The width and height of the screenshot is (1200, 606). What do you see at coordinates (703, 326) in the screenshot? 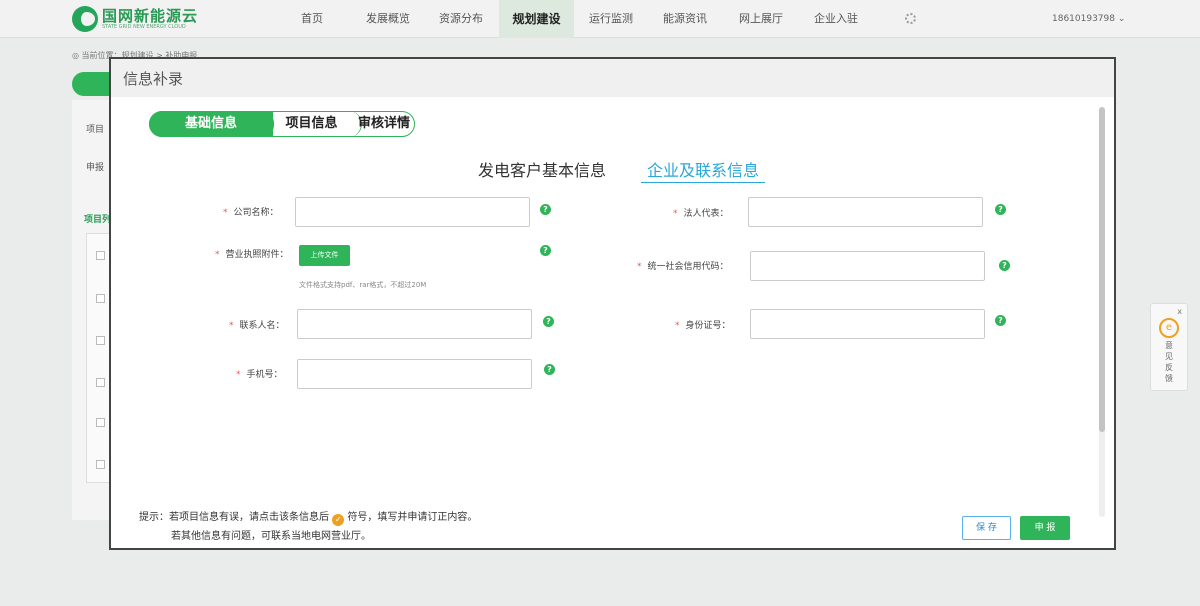
I see `id-number-label: * 身份证号：` at bounding box center [703, 326].